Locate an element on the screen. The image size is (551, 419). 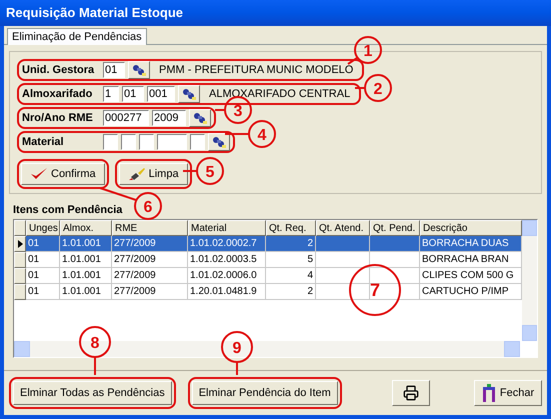
column-header: Almox. is located at coordinates (86, 228).